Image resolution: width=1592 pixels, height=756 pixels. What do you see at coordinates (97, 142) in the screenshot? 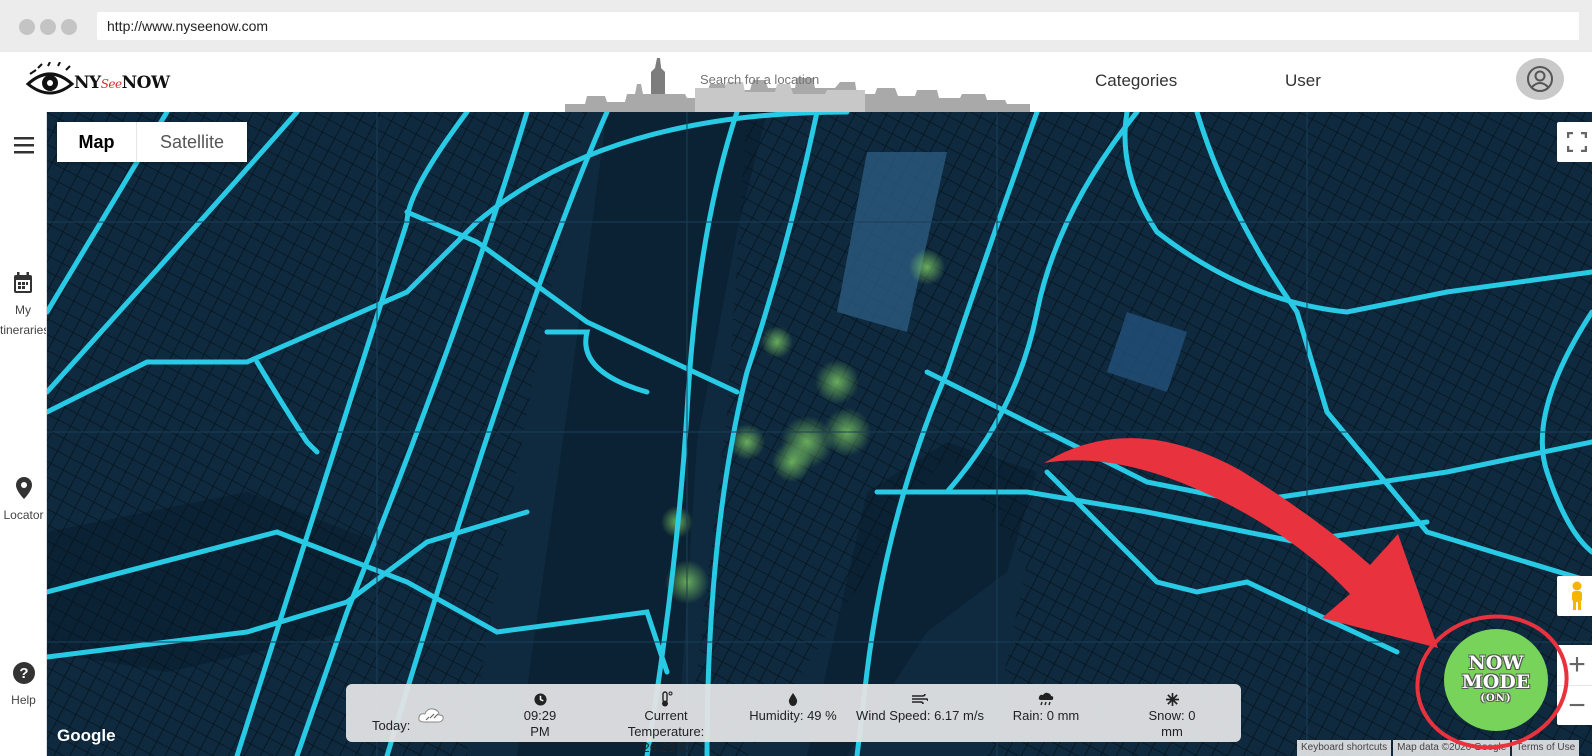
I see `map-type-map-button: Map` at bounding box center [97, 142].